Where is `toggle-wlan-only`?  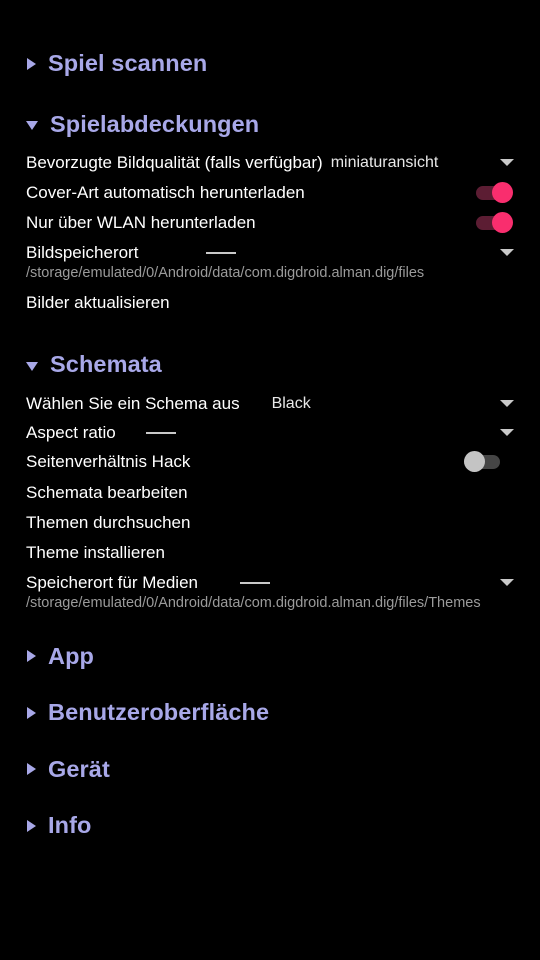 toggle-wlan-only is located at coordinates (495, 223).